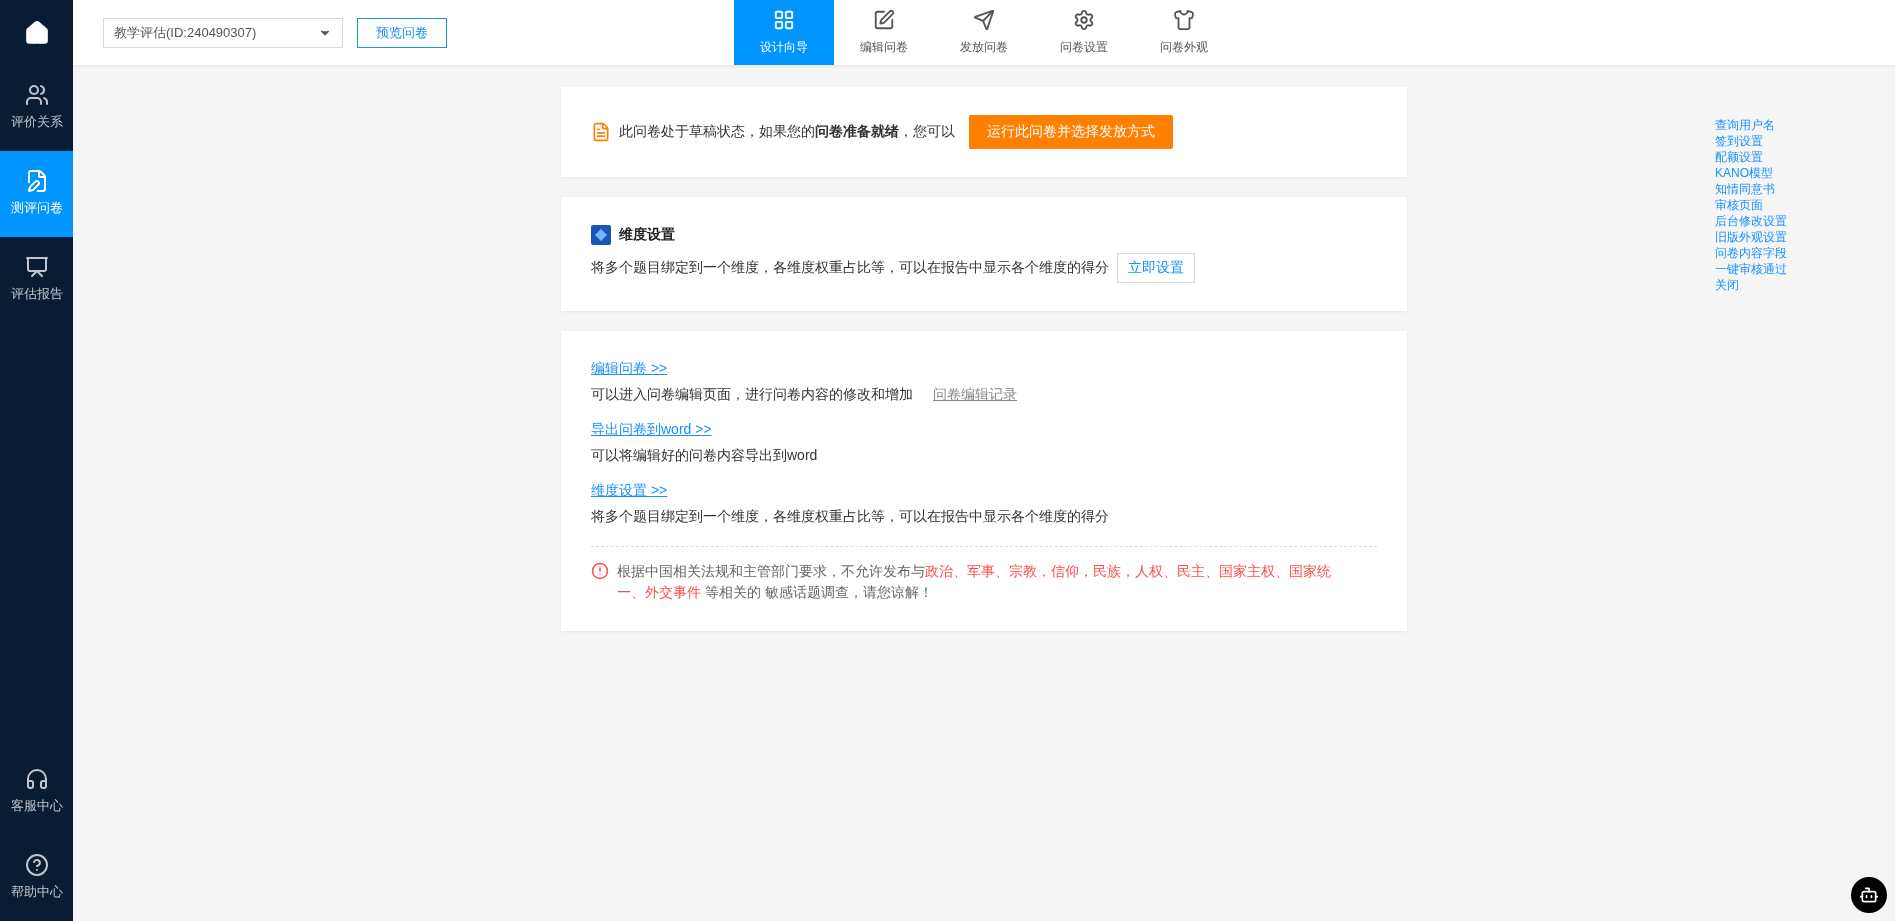  Describe the element at coordinates (884, 20) in the screenshot. I see `pen-square-icon` at that location.